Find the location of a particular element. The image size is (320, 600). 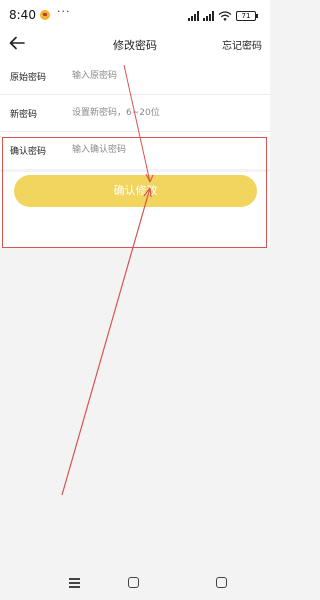

status-indicators: 71 is located at coordinates (223, 15).